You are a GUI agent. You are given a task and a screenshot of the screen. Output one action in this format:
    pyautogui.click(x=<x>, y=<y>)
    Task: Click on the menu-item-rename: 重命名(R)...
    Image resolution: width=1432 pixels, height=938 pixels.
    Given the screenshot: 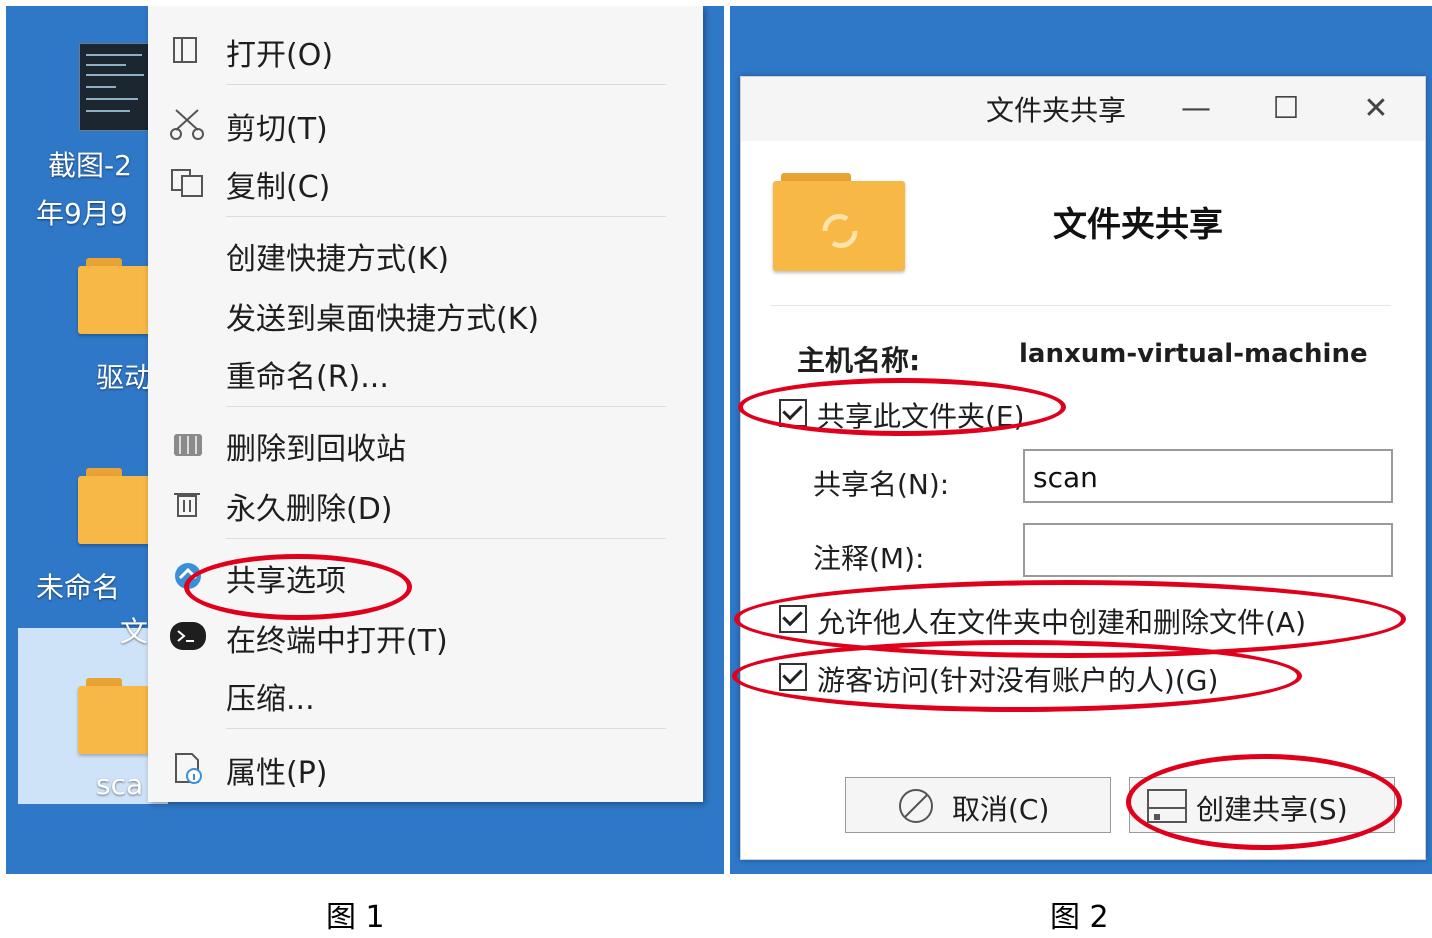 What is the action you would take?
    pyautogui.click(x=425, y=371)
    